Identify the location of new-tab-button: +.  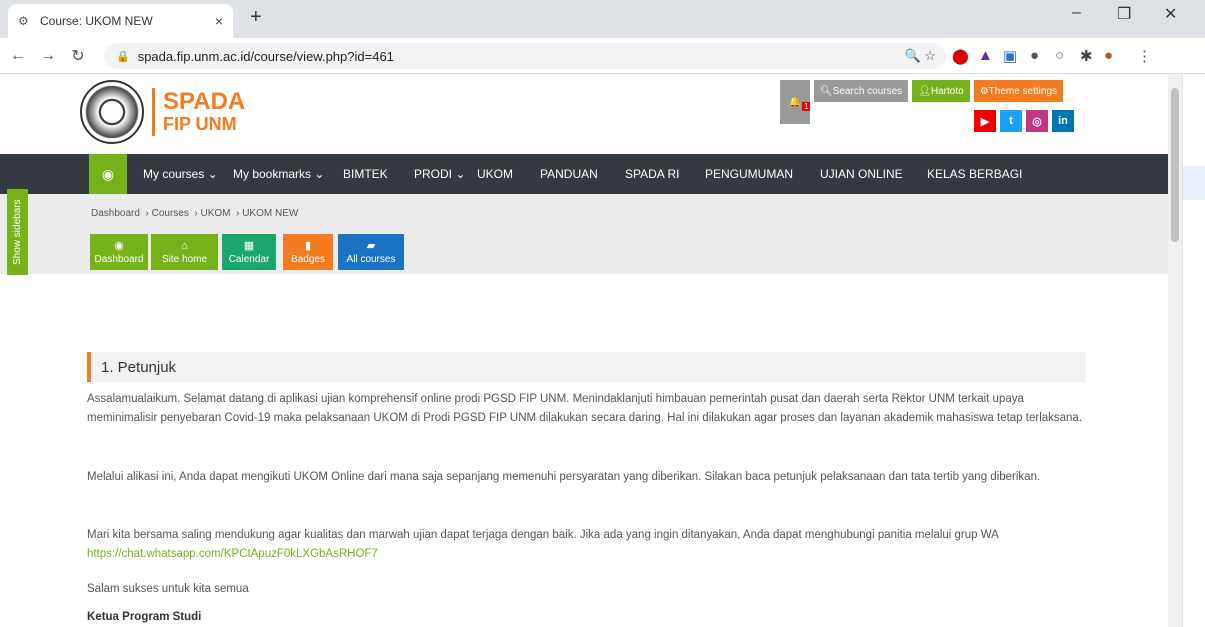
(256, 17).